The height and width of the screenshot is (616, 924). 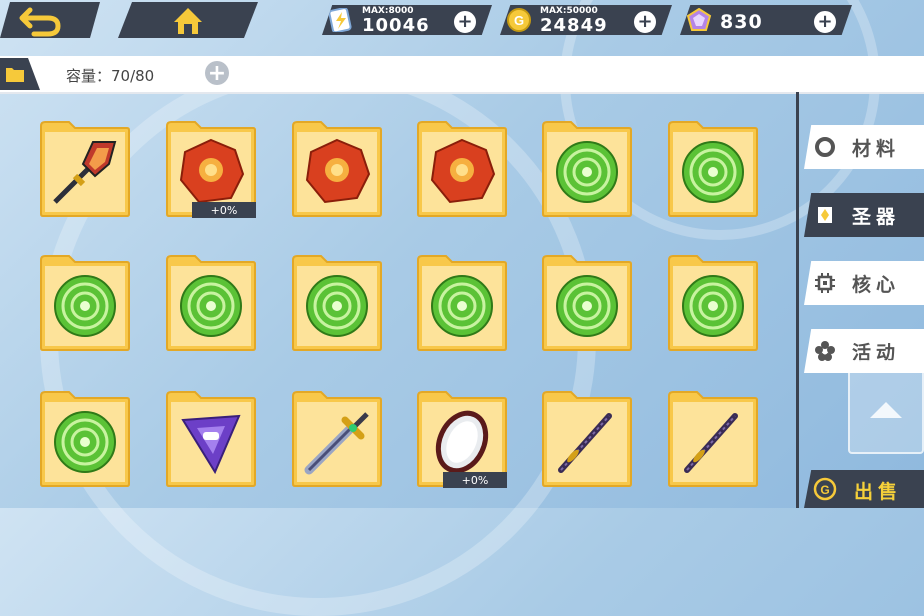 I want to click on back-button, so click(x=50, y=20).